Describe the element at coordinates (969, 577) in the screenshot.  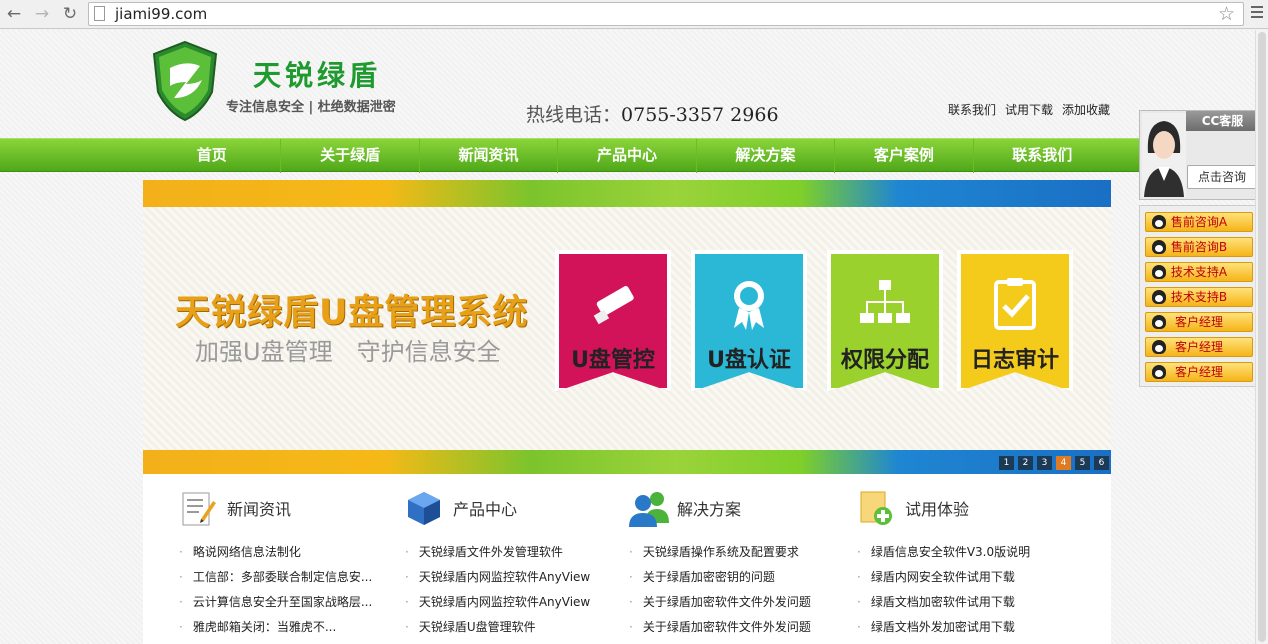
I see `list-item: 绿盾内网安全软件试用下载` at that location.